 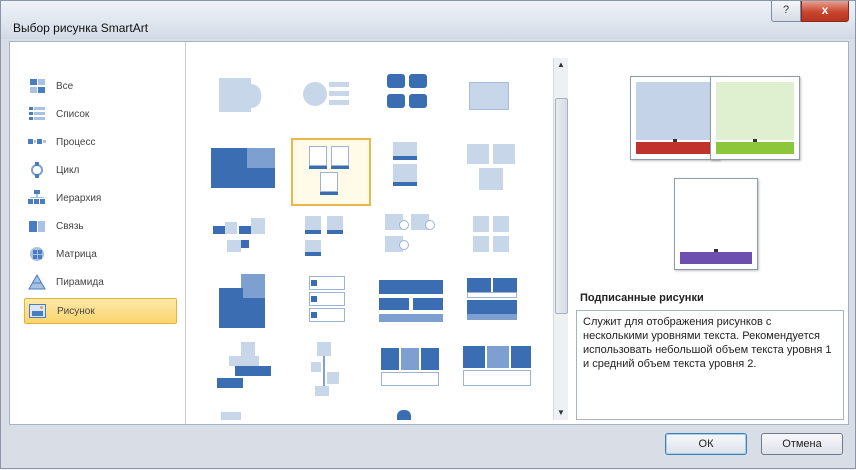 I want to click on gallery-scrollbar: ▲ ▼, so click(x=560, y=239).